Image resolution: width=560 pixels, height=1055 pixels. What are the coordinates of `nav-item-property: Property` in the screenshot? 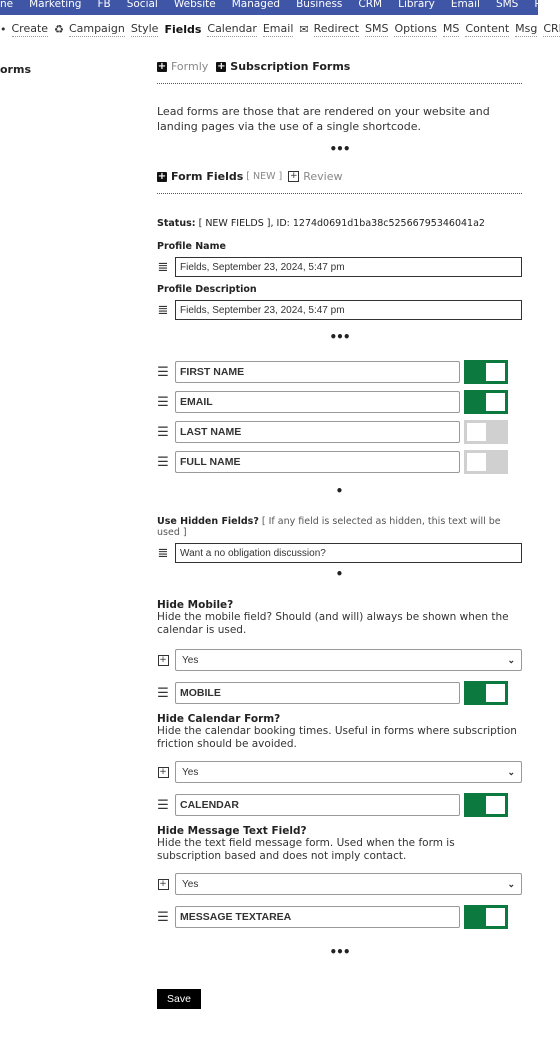 It's located at (536, 5).